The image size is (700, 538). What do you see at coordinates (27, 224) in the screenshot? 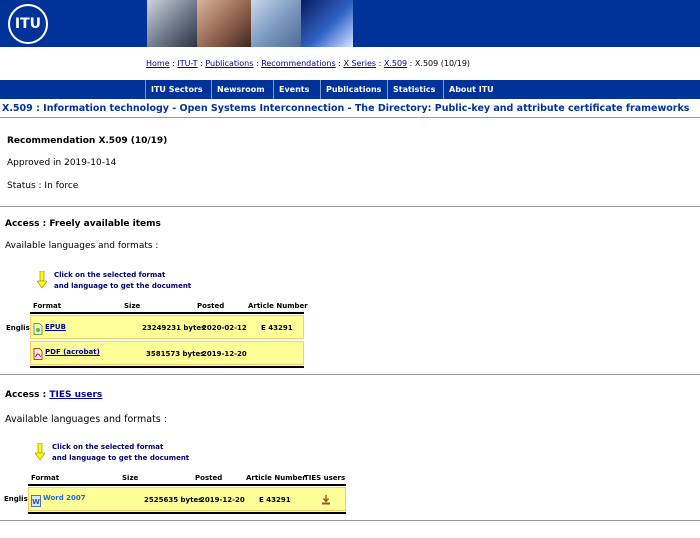
I see `free-access-prefix: Access :` at bounding box center [27, 224].